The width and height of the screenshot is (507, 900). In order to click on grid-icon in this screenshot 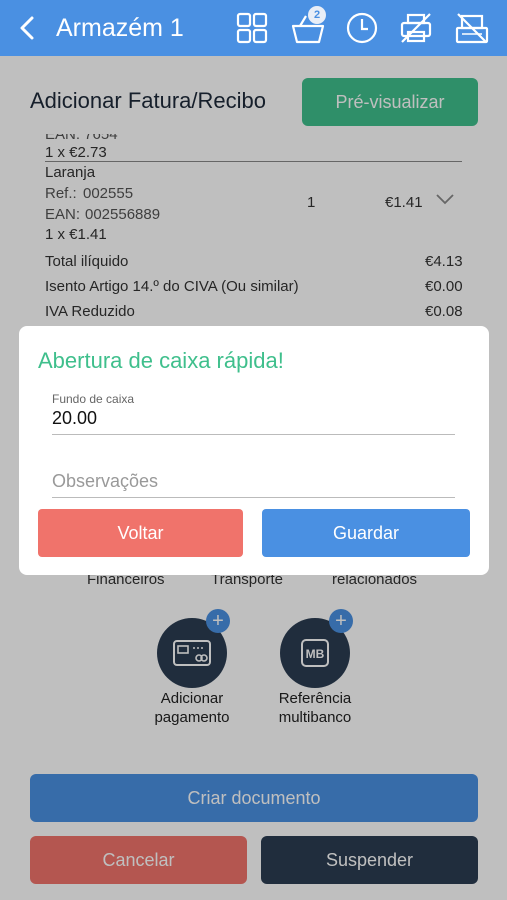, I will do `click(252, 28)`.